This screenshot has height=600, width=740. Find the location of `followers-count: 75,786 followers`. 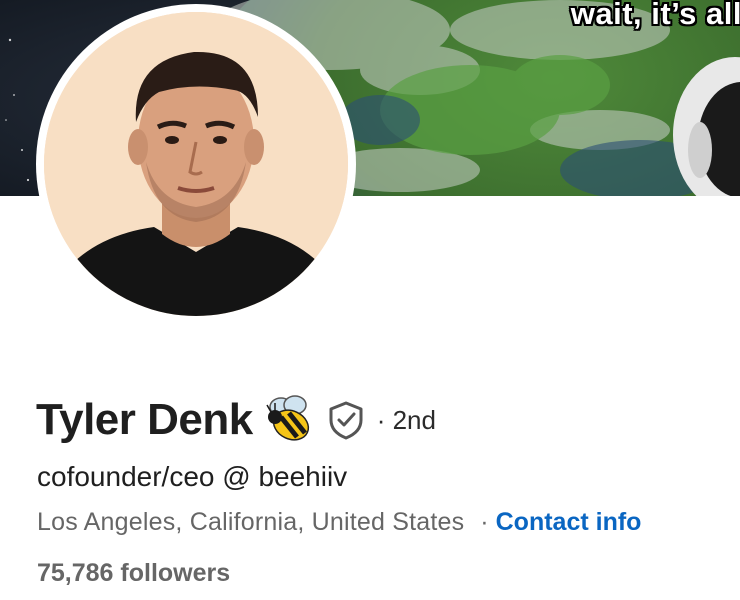

followers-count: 75,786 followers is located at coordinates (133, 573).